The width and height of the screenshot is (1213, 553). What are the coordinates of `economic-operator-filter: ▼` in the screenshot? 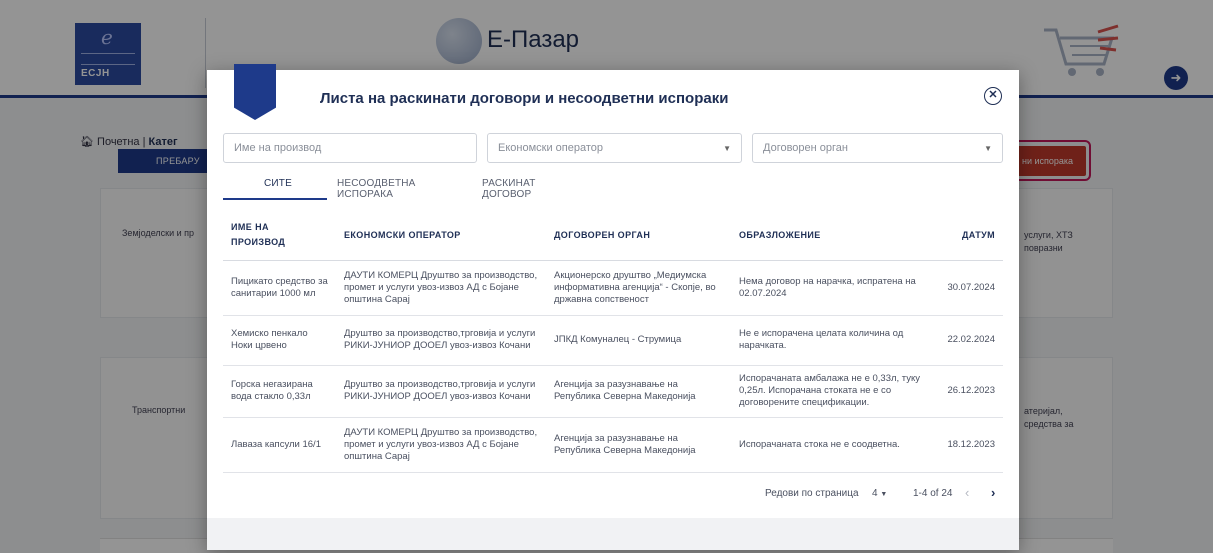 It's located at (614, 148).